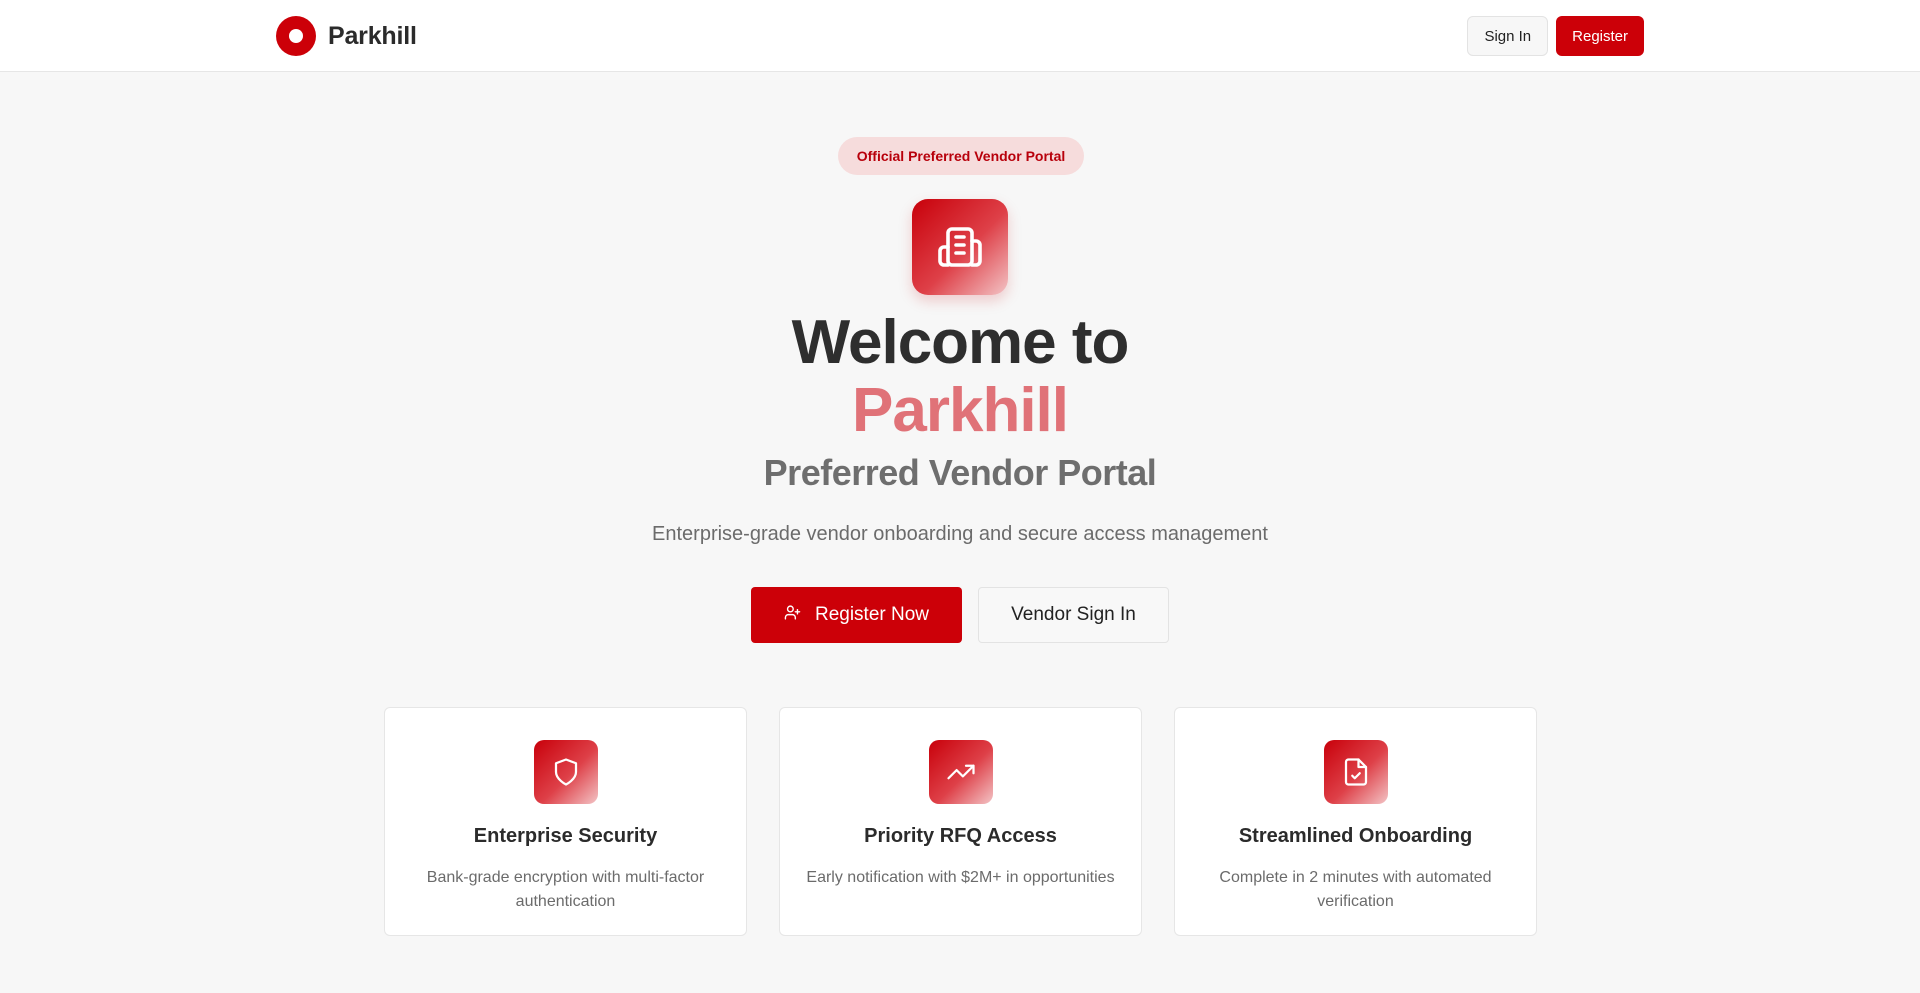 The width and height of the screenshot is (1920, 993). I want to click on register-now-button: Register Now, so click(856, 615).